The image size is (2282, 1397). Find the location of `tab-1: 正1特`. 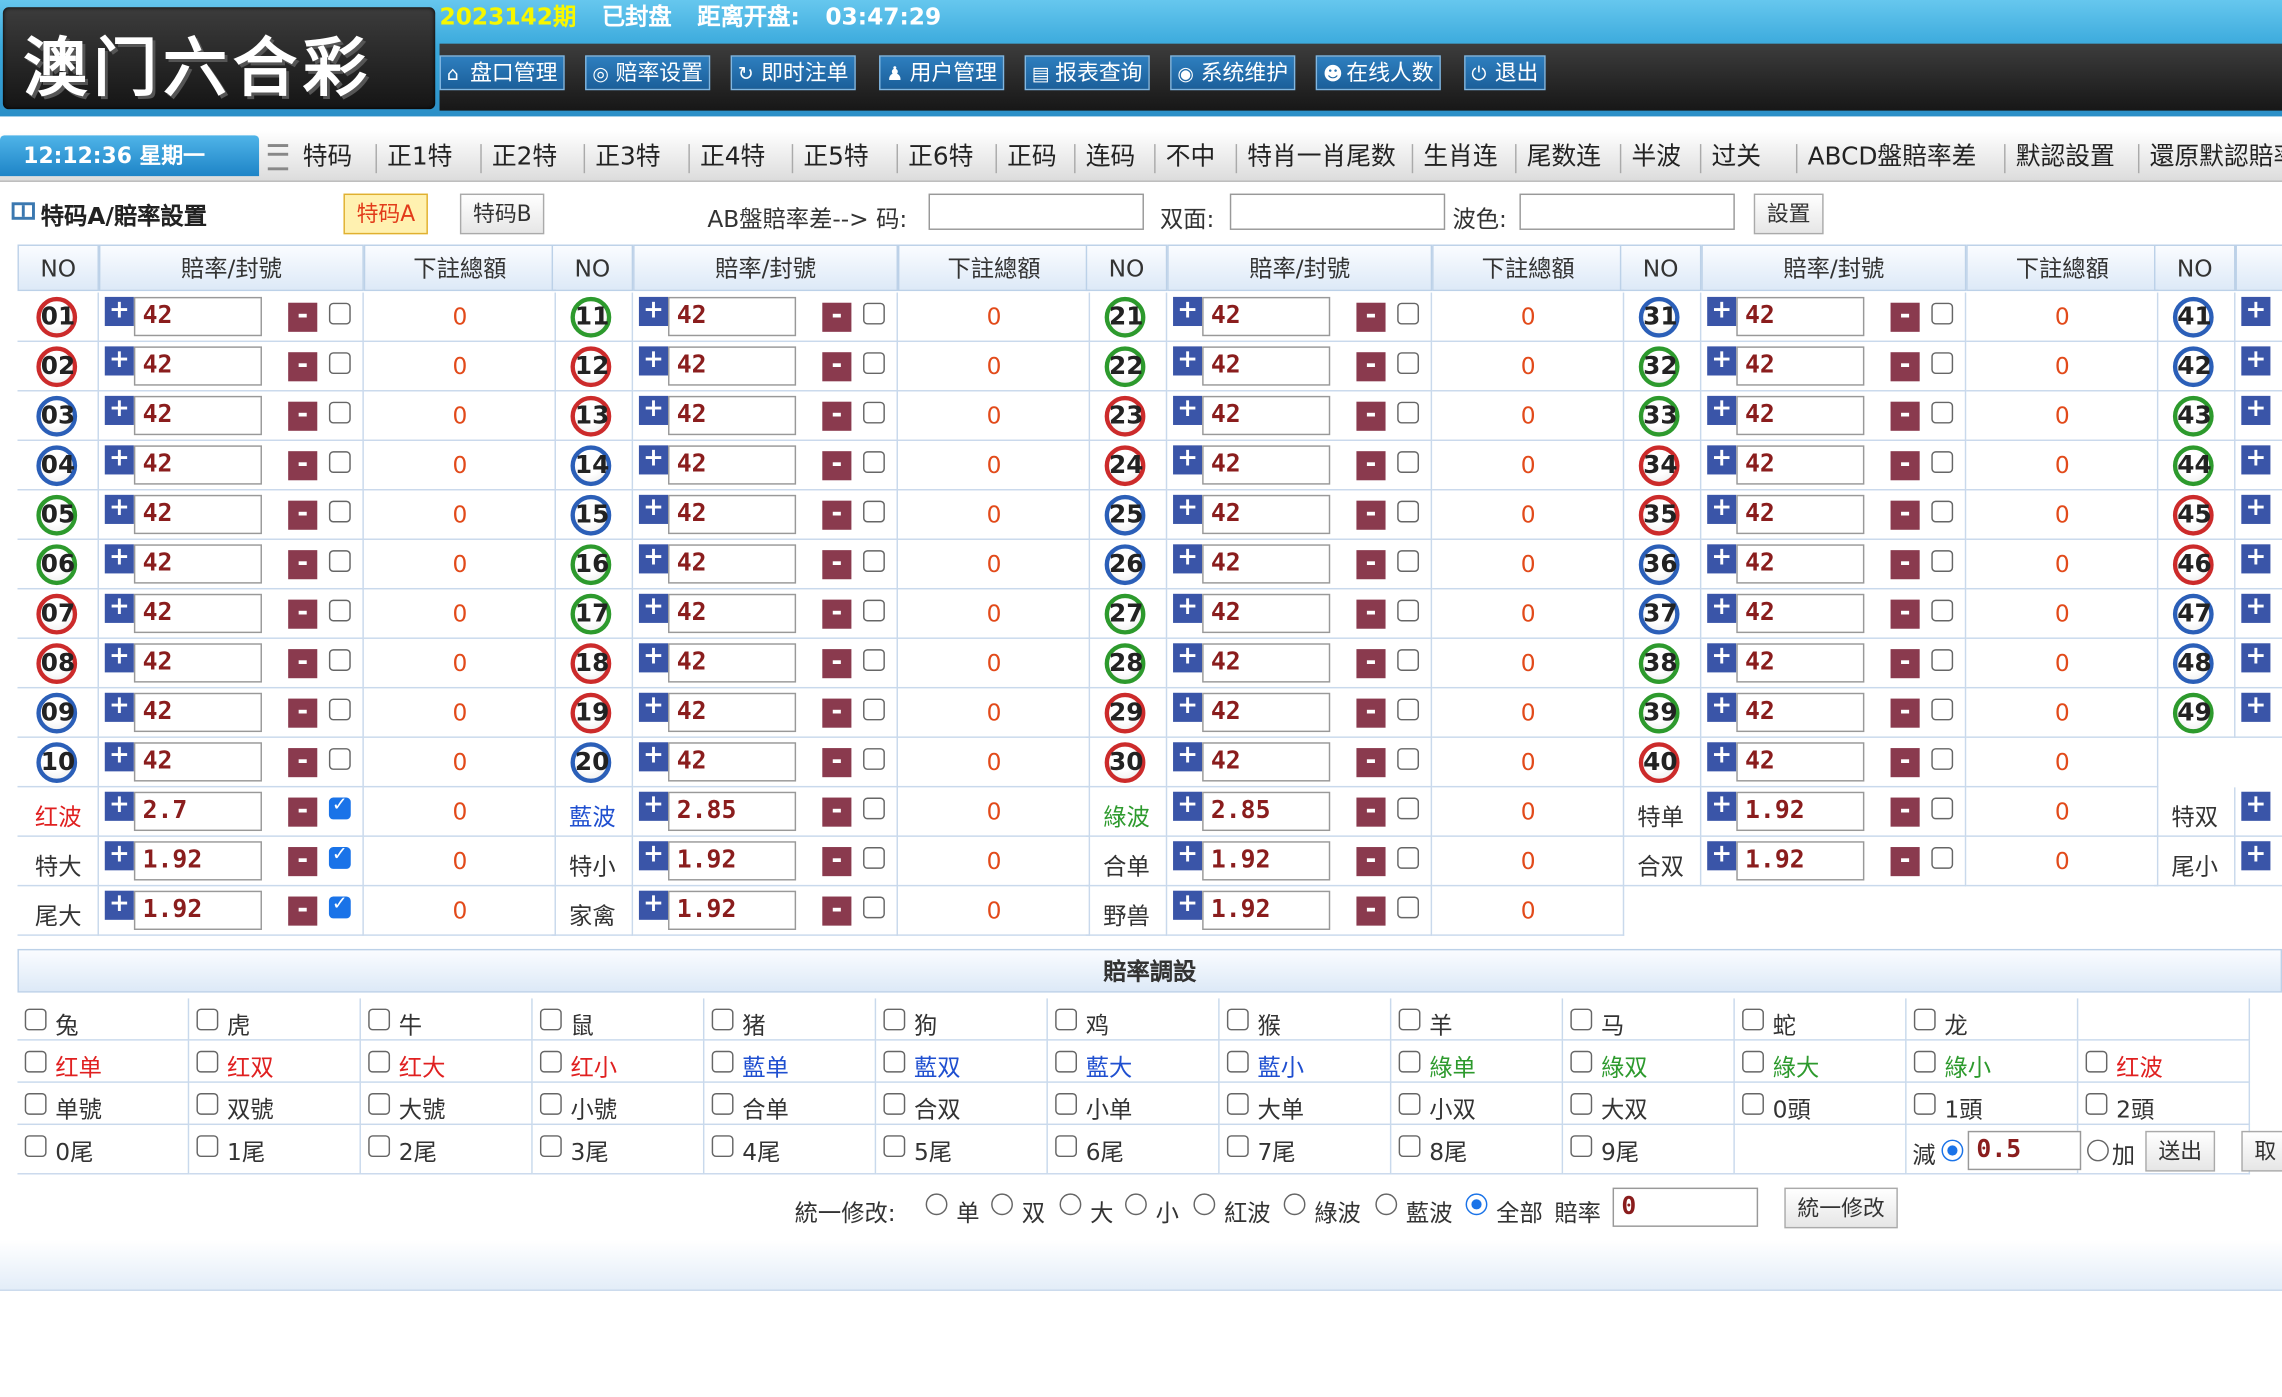

tab-1: 正1特 is located at coordinates (419, 155).